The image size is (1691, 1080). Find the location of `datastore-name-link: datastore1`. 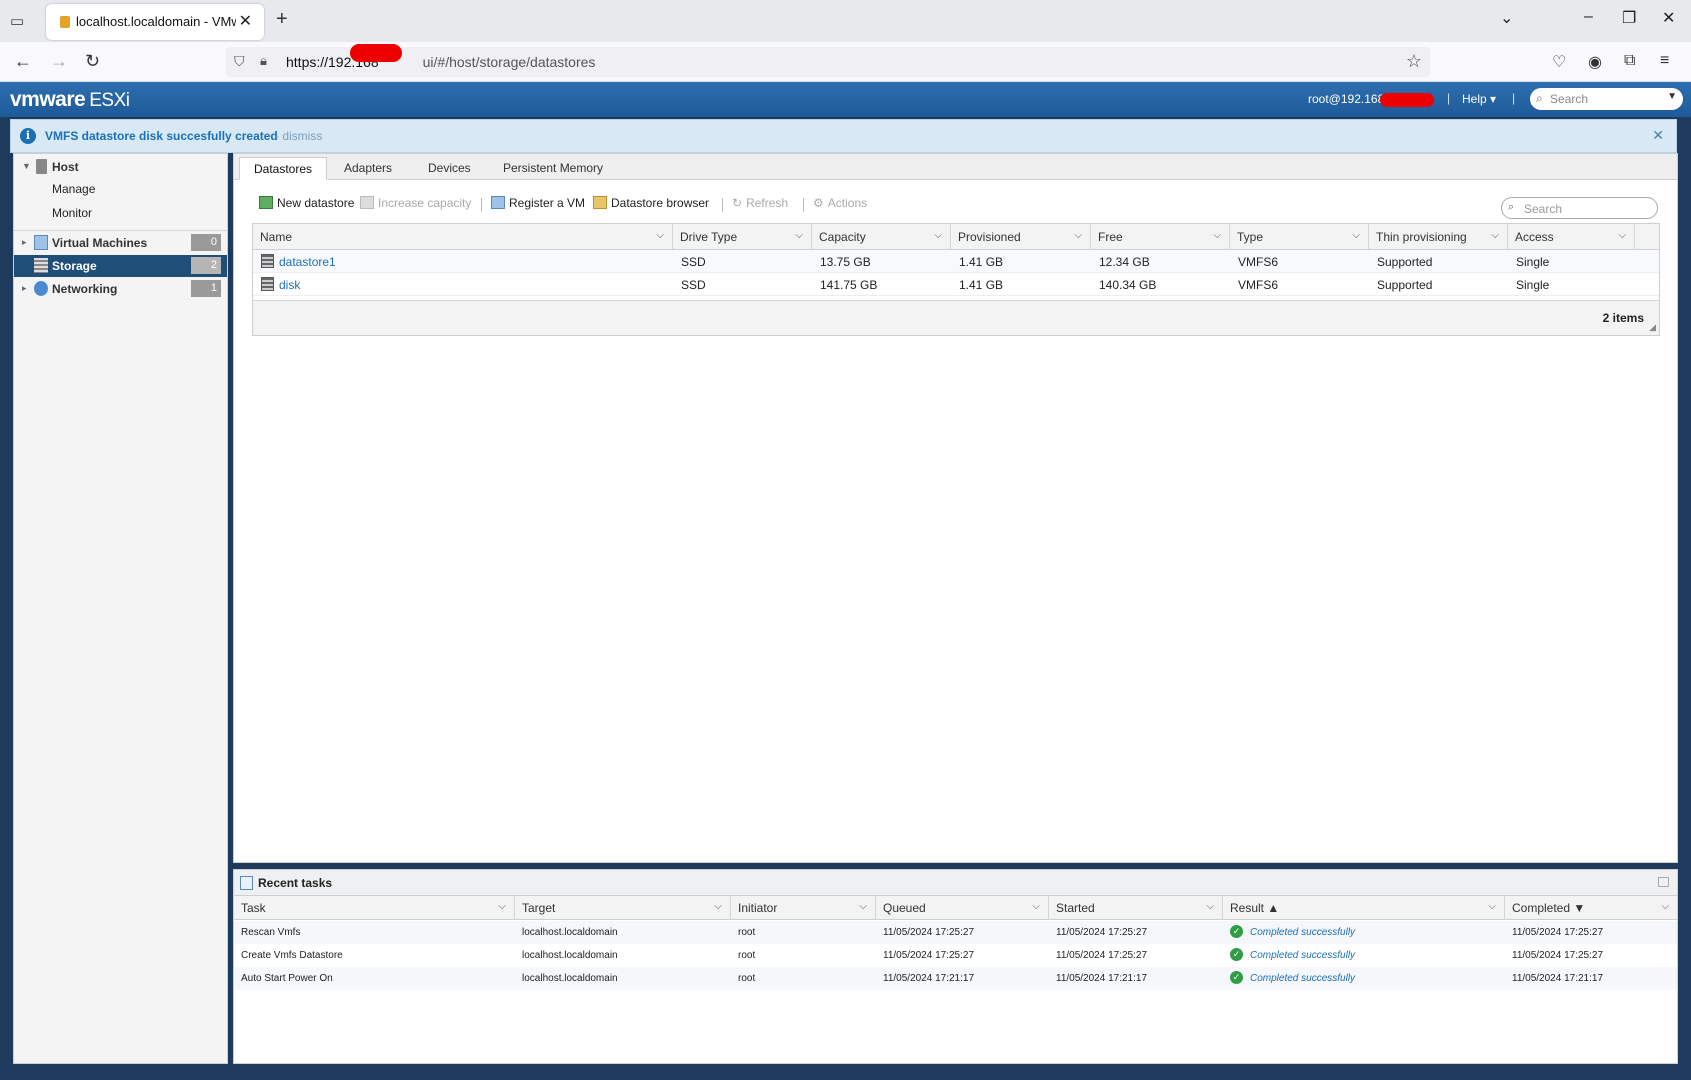

datastore-name-link: datastore1 is located at coordinates (307, 262).